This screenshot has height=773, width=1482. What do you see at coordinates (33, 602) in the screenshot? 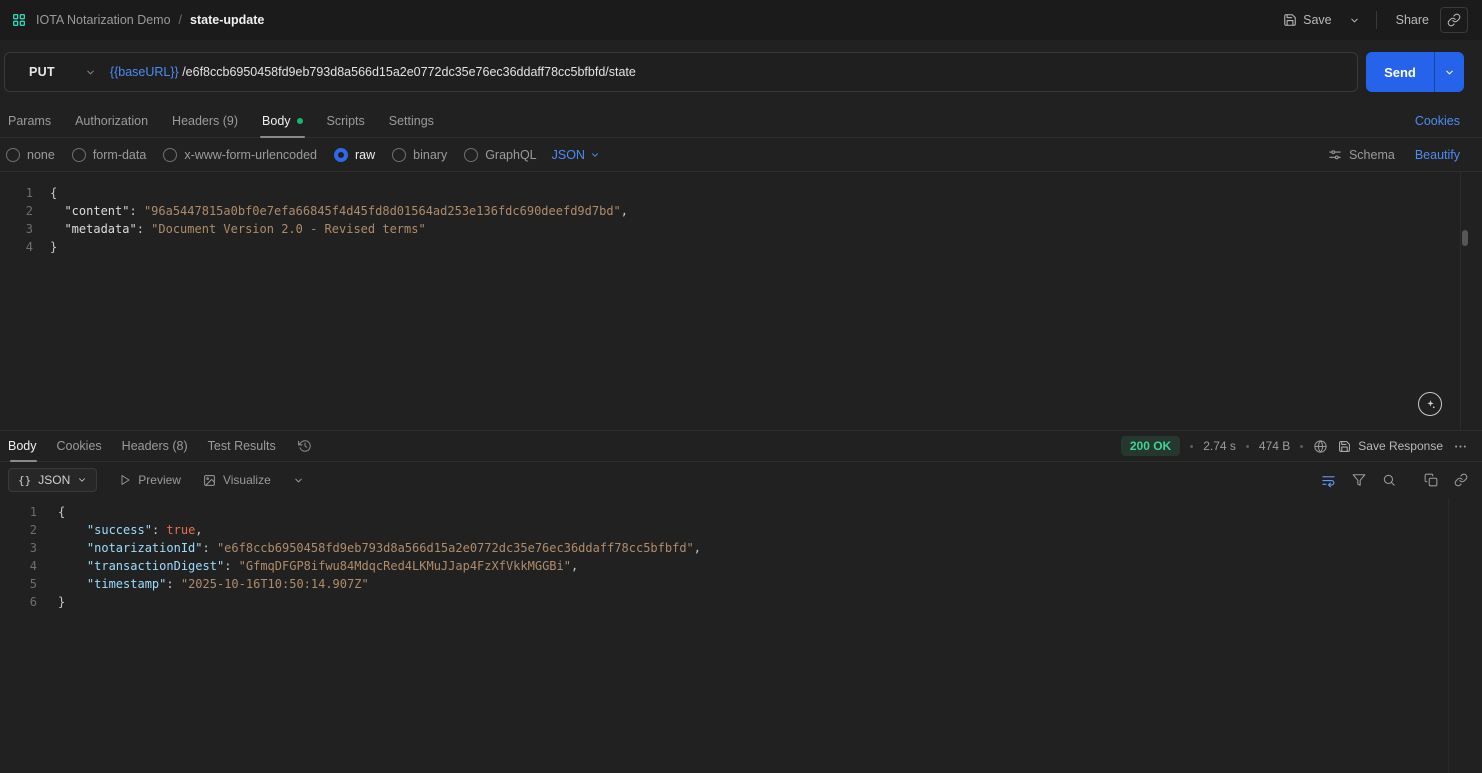
I see `line-number: 6` at bounding box center [33, 602].